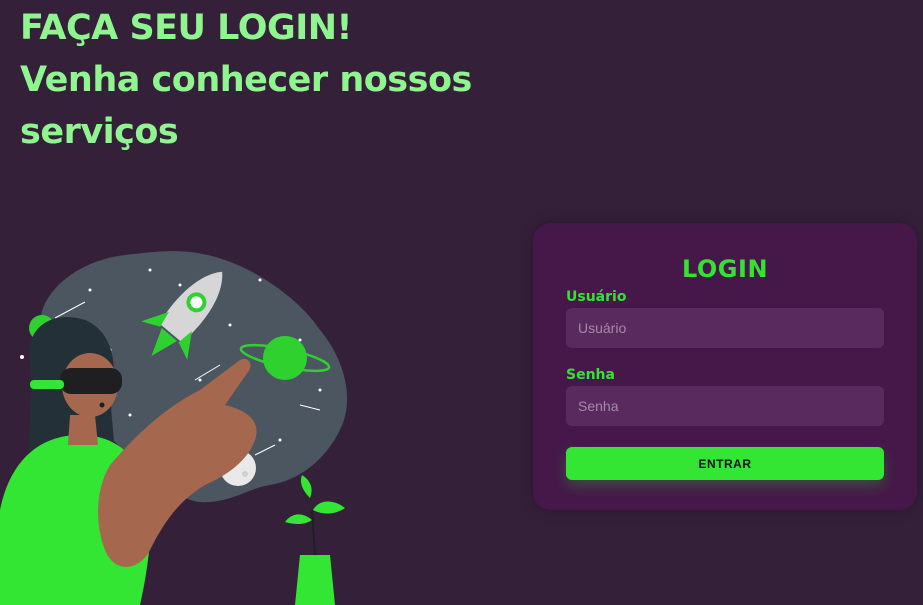 The width and height of the screenshot is (923, 605). What do you see at coordinates (590, 375) in the screenshot?
I see `password-label: Senha` at bounding box center [590, 375].